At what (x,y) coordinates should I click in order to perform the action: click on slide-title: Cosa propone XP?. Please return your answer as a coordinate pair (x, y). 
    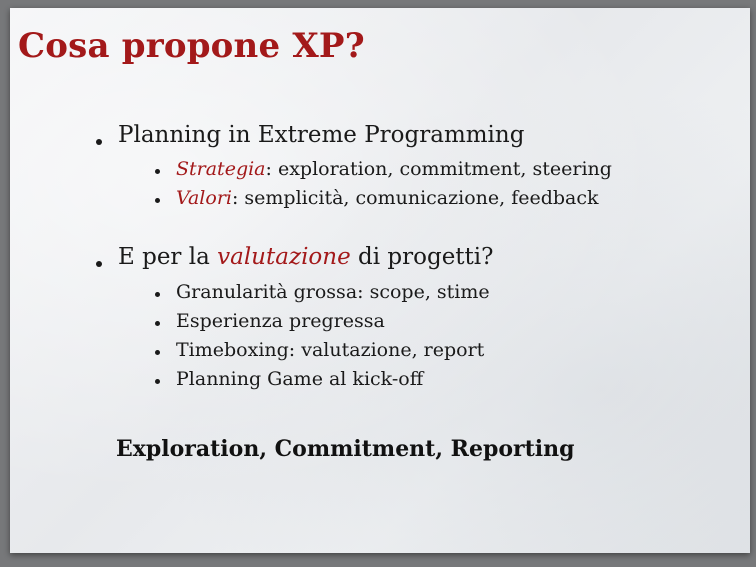
    Looking at the image, I should click on (191, 46).